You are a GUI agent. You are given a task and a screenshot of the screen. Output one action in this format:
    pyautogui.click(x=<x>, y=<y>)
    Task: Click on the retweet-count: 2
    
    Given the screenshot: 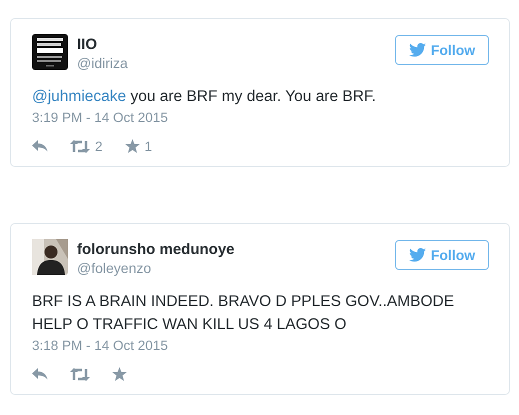 What is the action you would take?
    pyautogui.click(x=99, y=146)
    